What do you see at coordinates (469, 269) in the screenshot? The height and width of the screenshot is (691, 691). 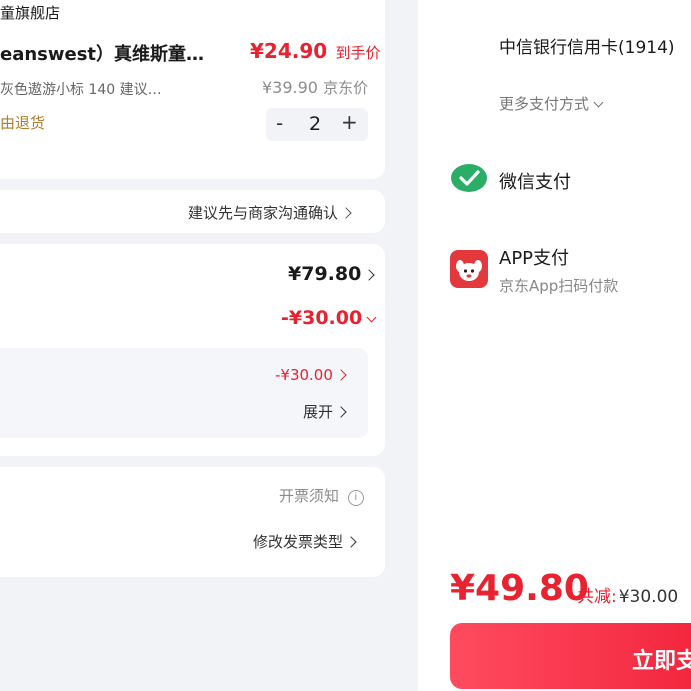 I see `jd-app-icon` at bounding box center [469, 269].